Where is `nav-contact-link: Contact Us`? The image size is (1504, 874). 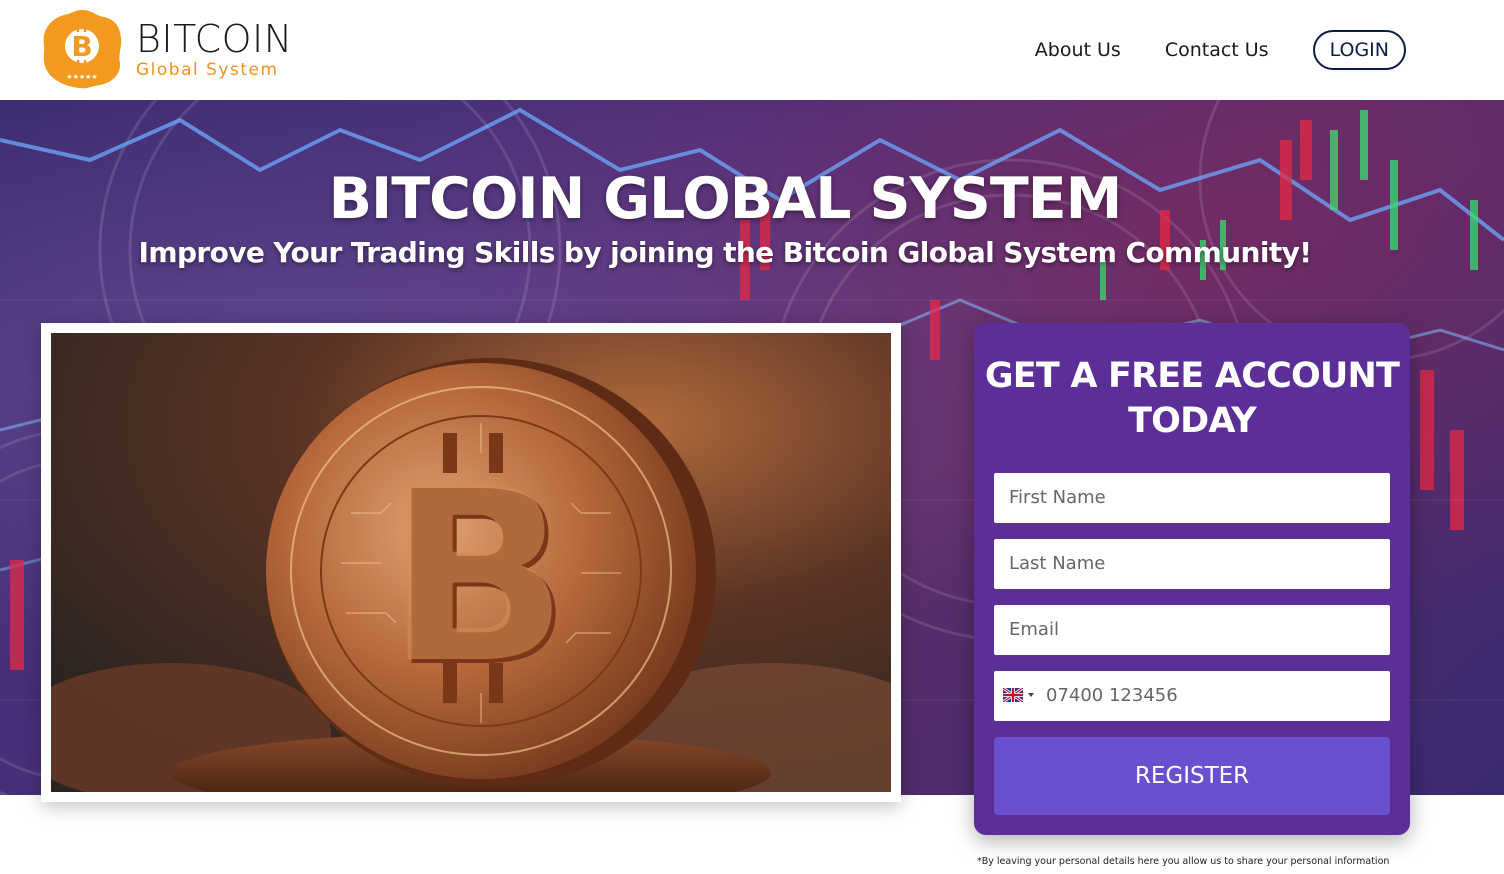
nav-contact-link: Contact Us is located at coordinates (1217, 50).